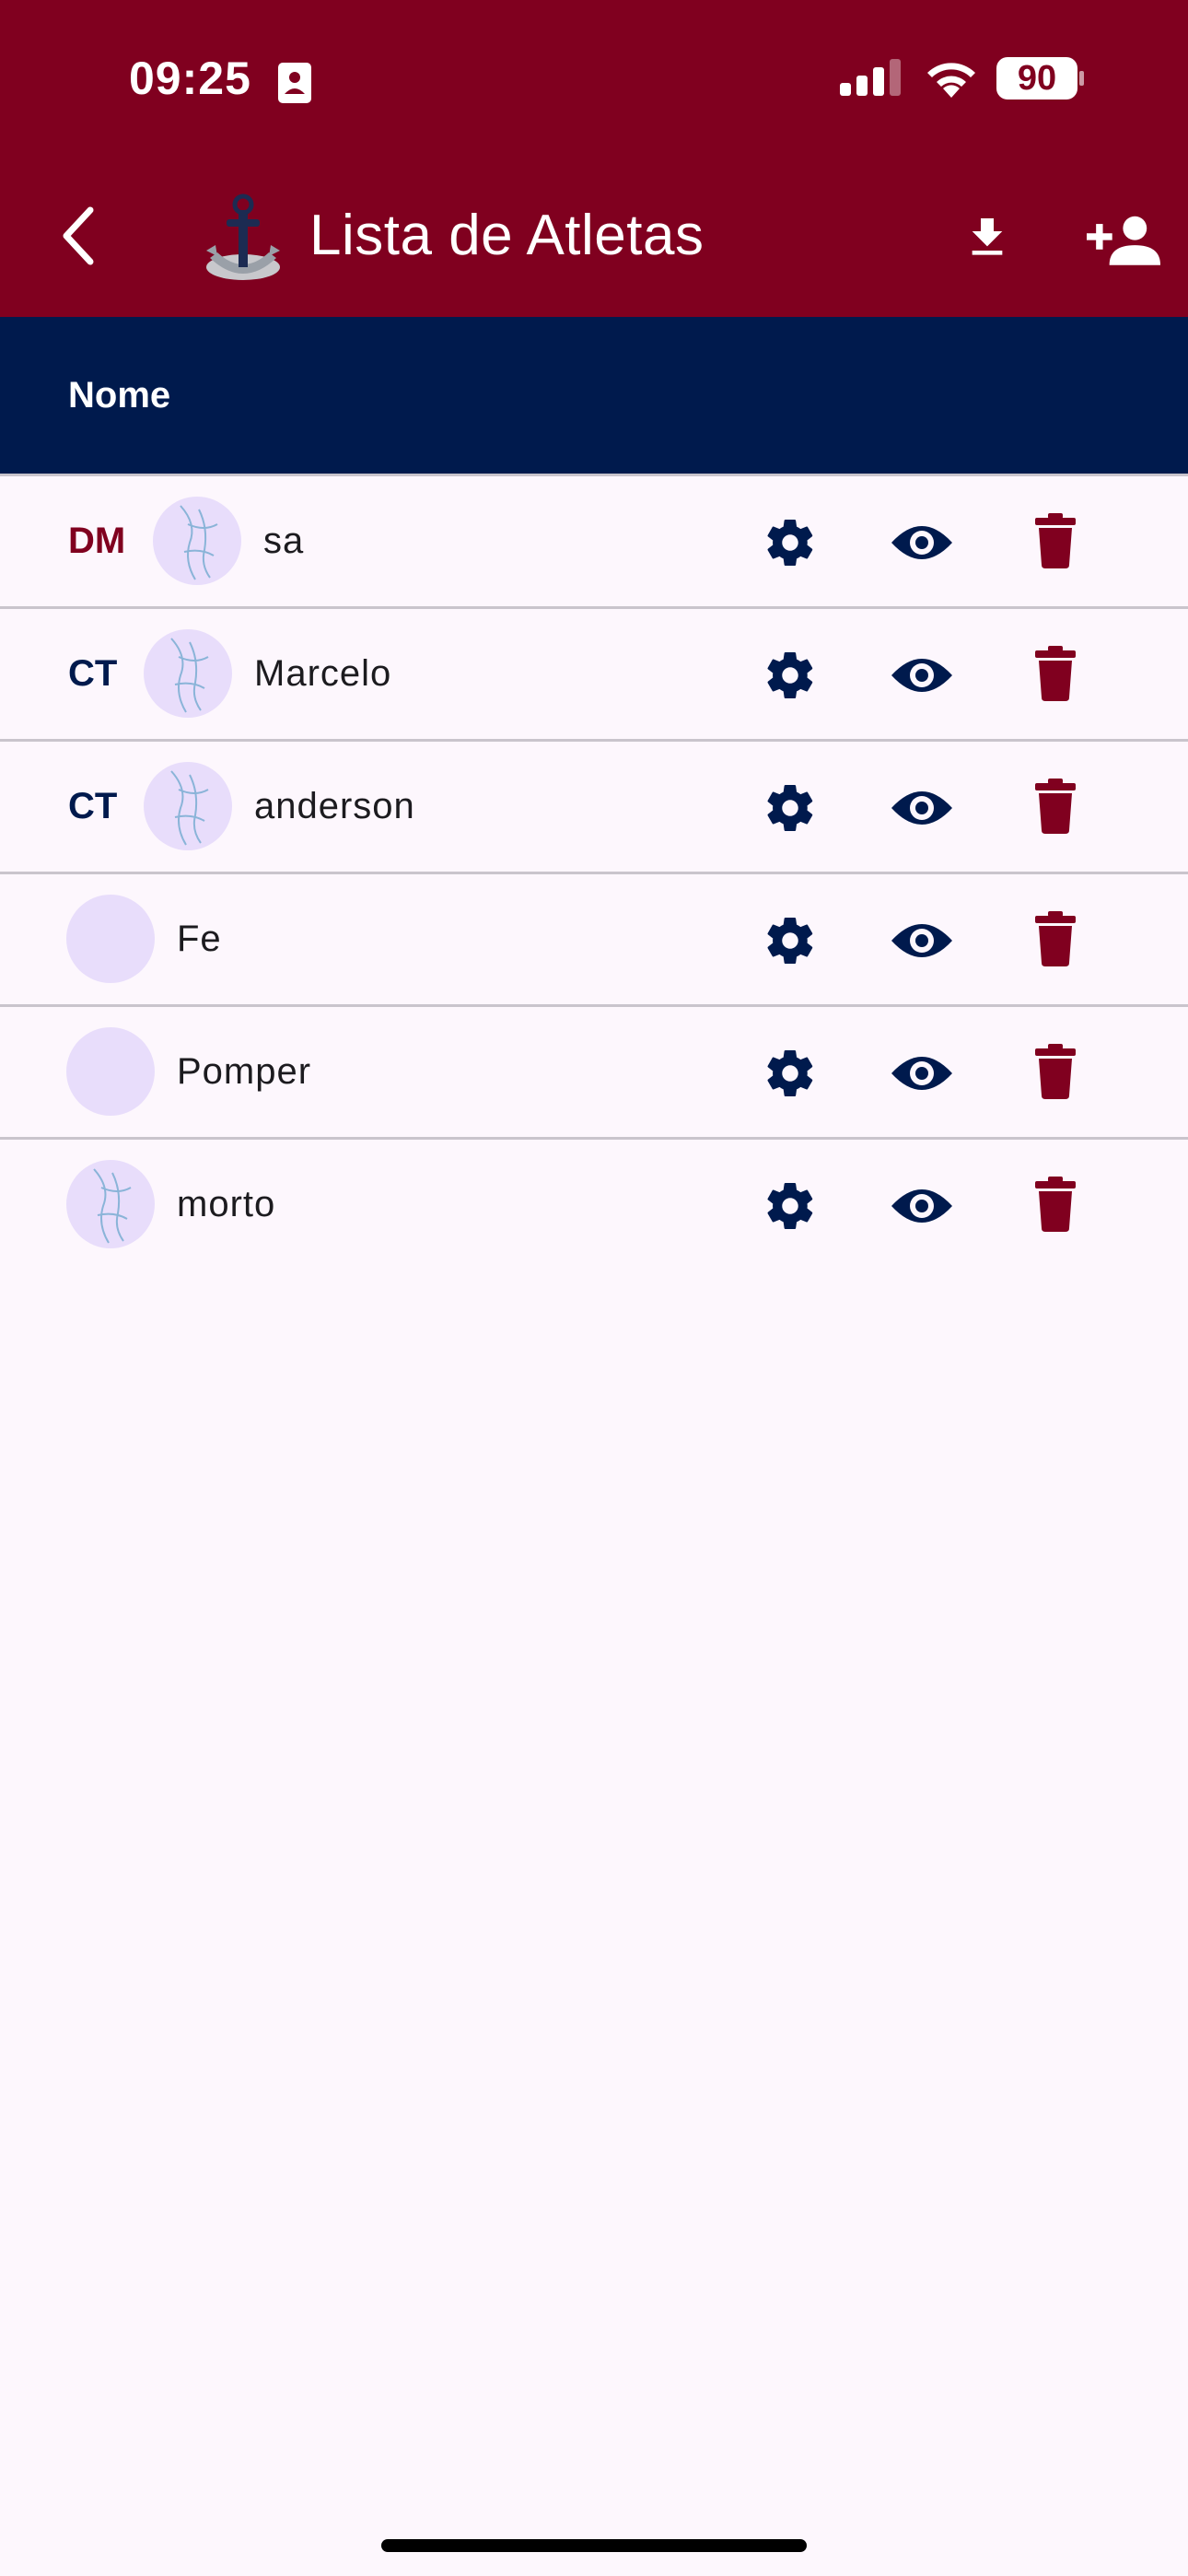 This screenshot has height=2576, width=1188. What do you see at coordinates (594, 1203) in the screenshot?
I see `table-row: morto` at bounding box center [594, 1203].